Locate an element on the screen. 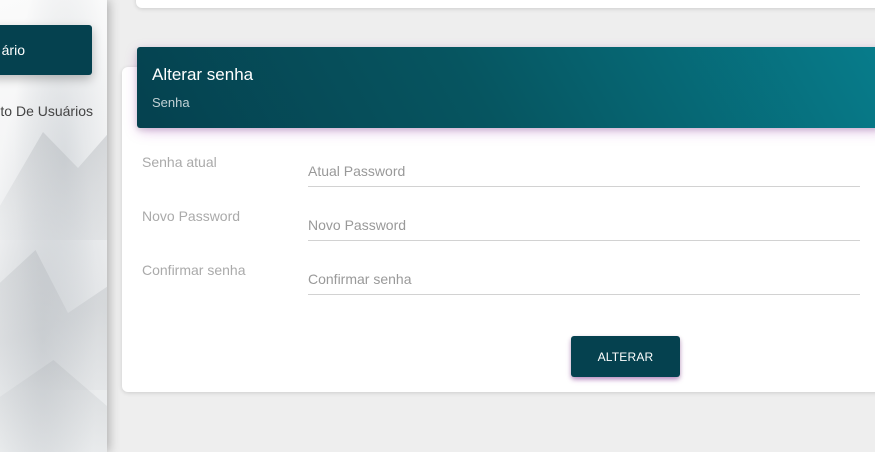 The width and height of the screenshot is (875, 452). current-password-label: Senha atual is located at coordinates (179, 162).